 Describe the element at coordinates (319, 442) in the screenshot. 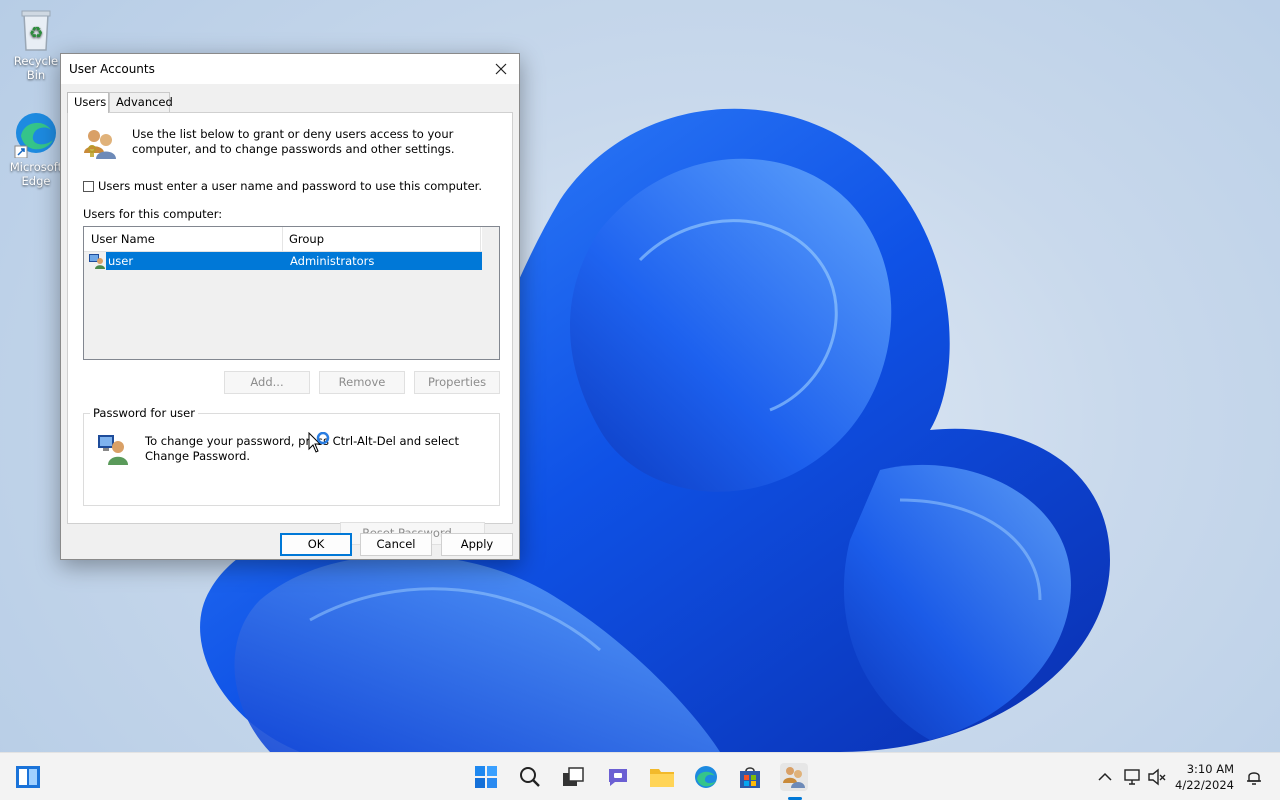

I see `mouse-cursor-busy-icon` at that location.